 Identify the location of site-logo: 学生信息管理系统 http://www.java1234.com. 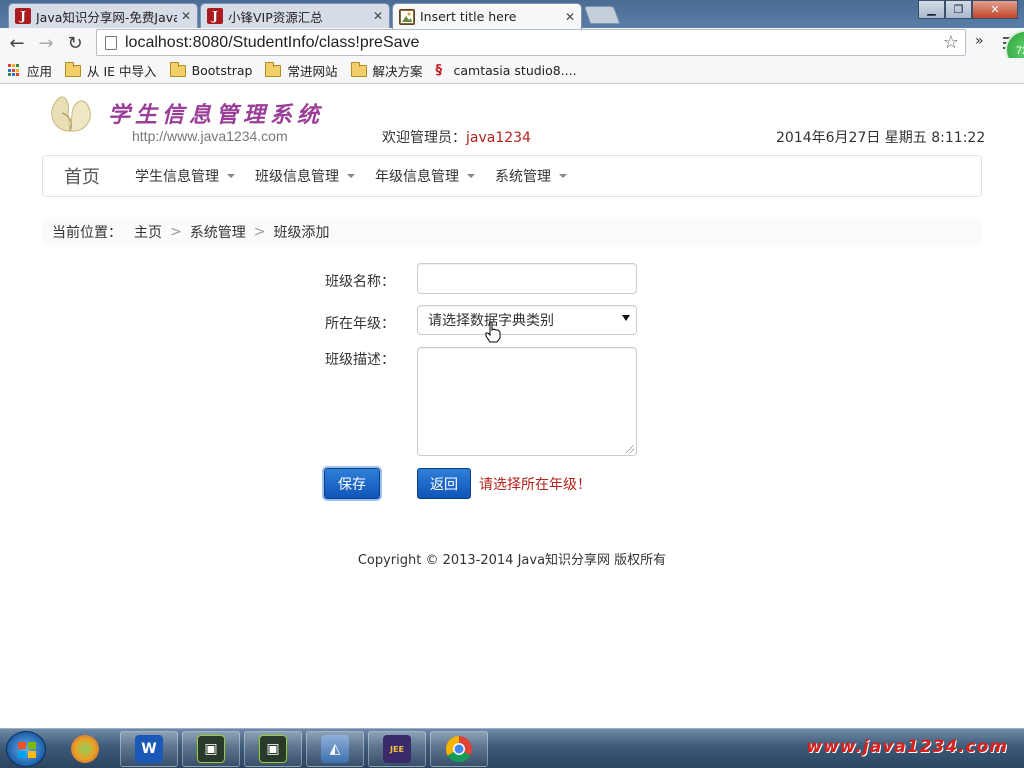
(194, 117).